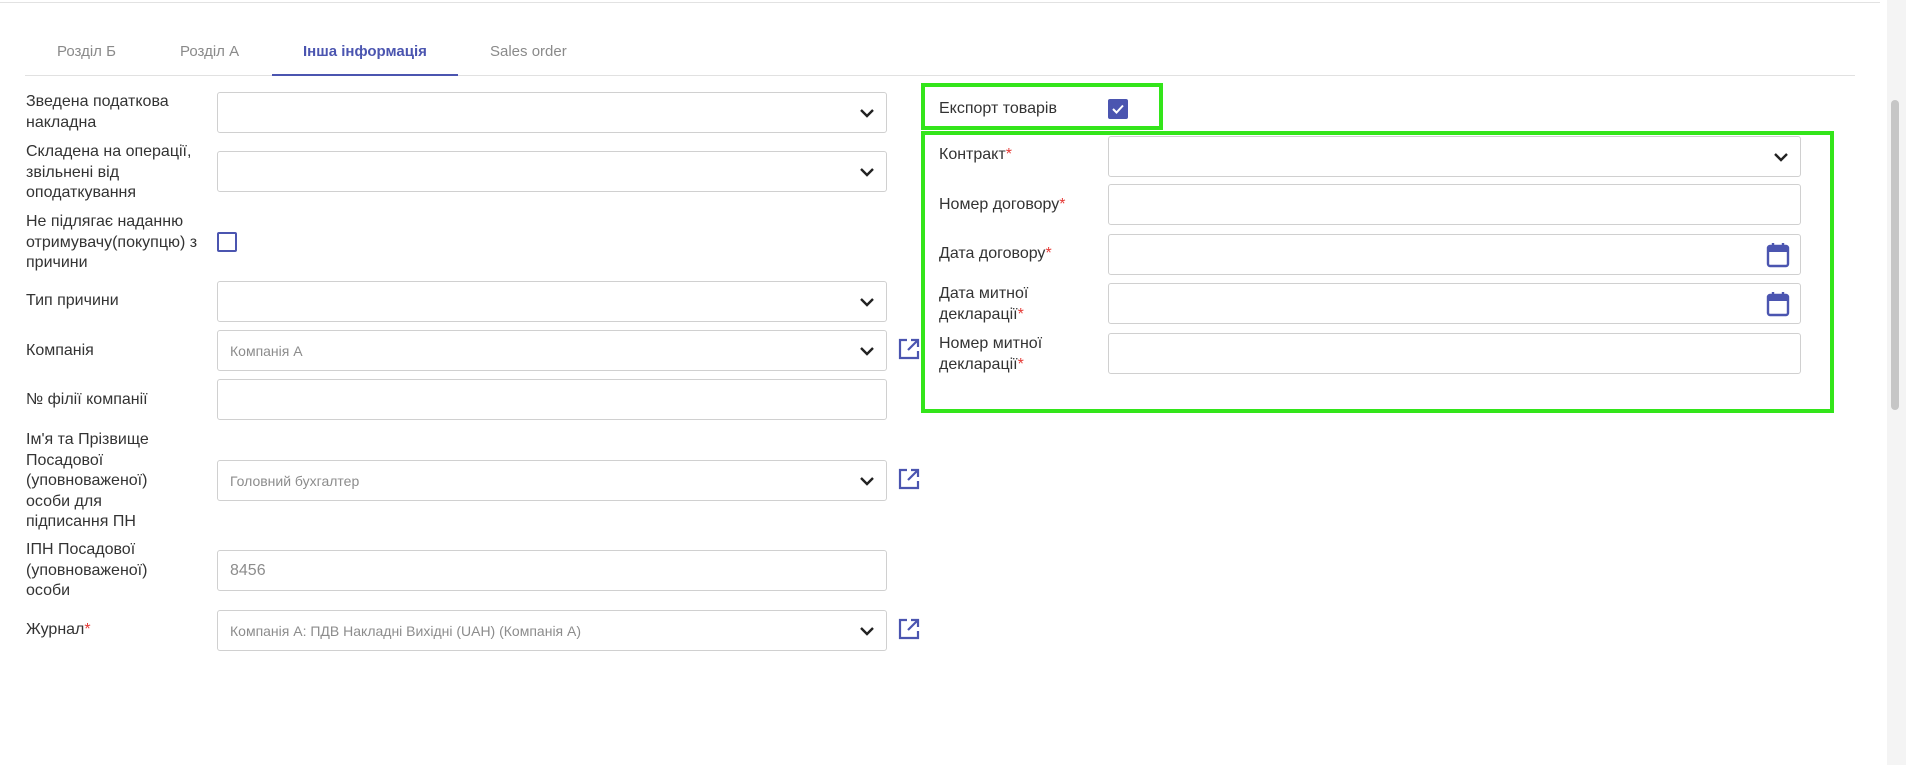 The width and height of the screenshot is (1906, 765). Describe the element at coordinates (972, 154) in the screenshot. I see `contract-label-text: Контракт` at that location.